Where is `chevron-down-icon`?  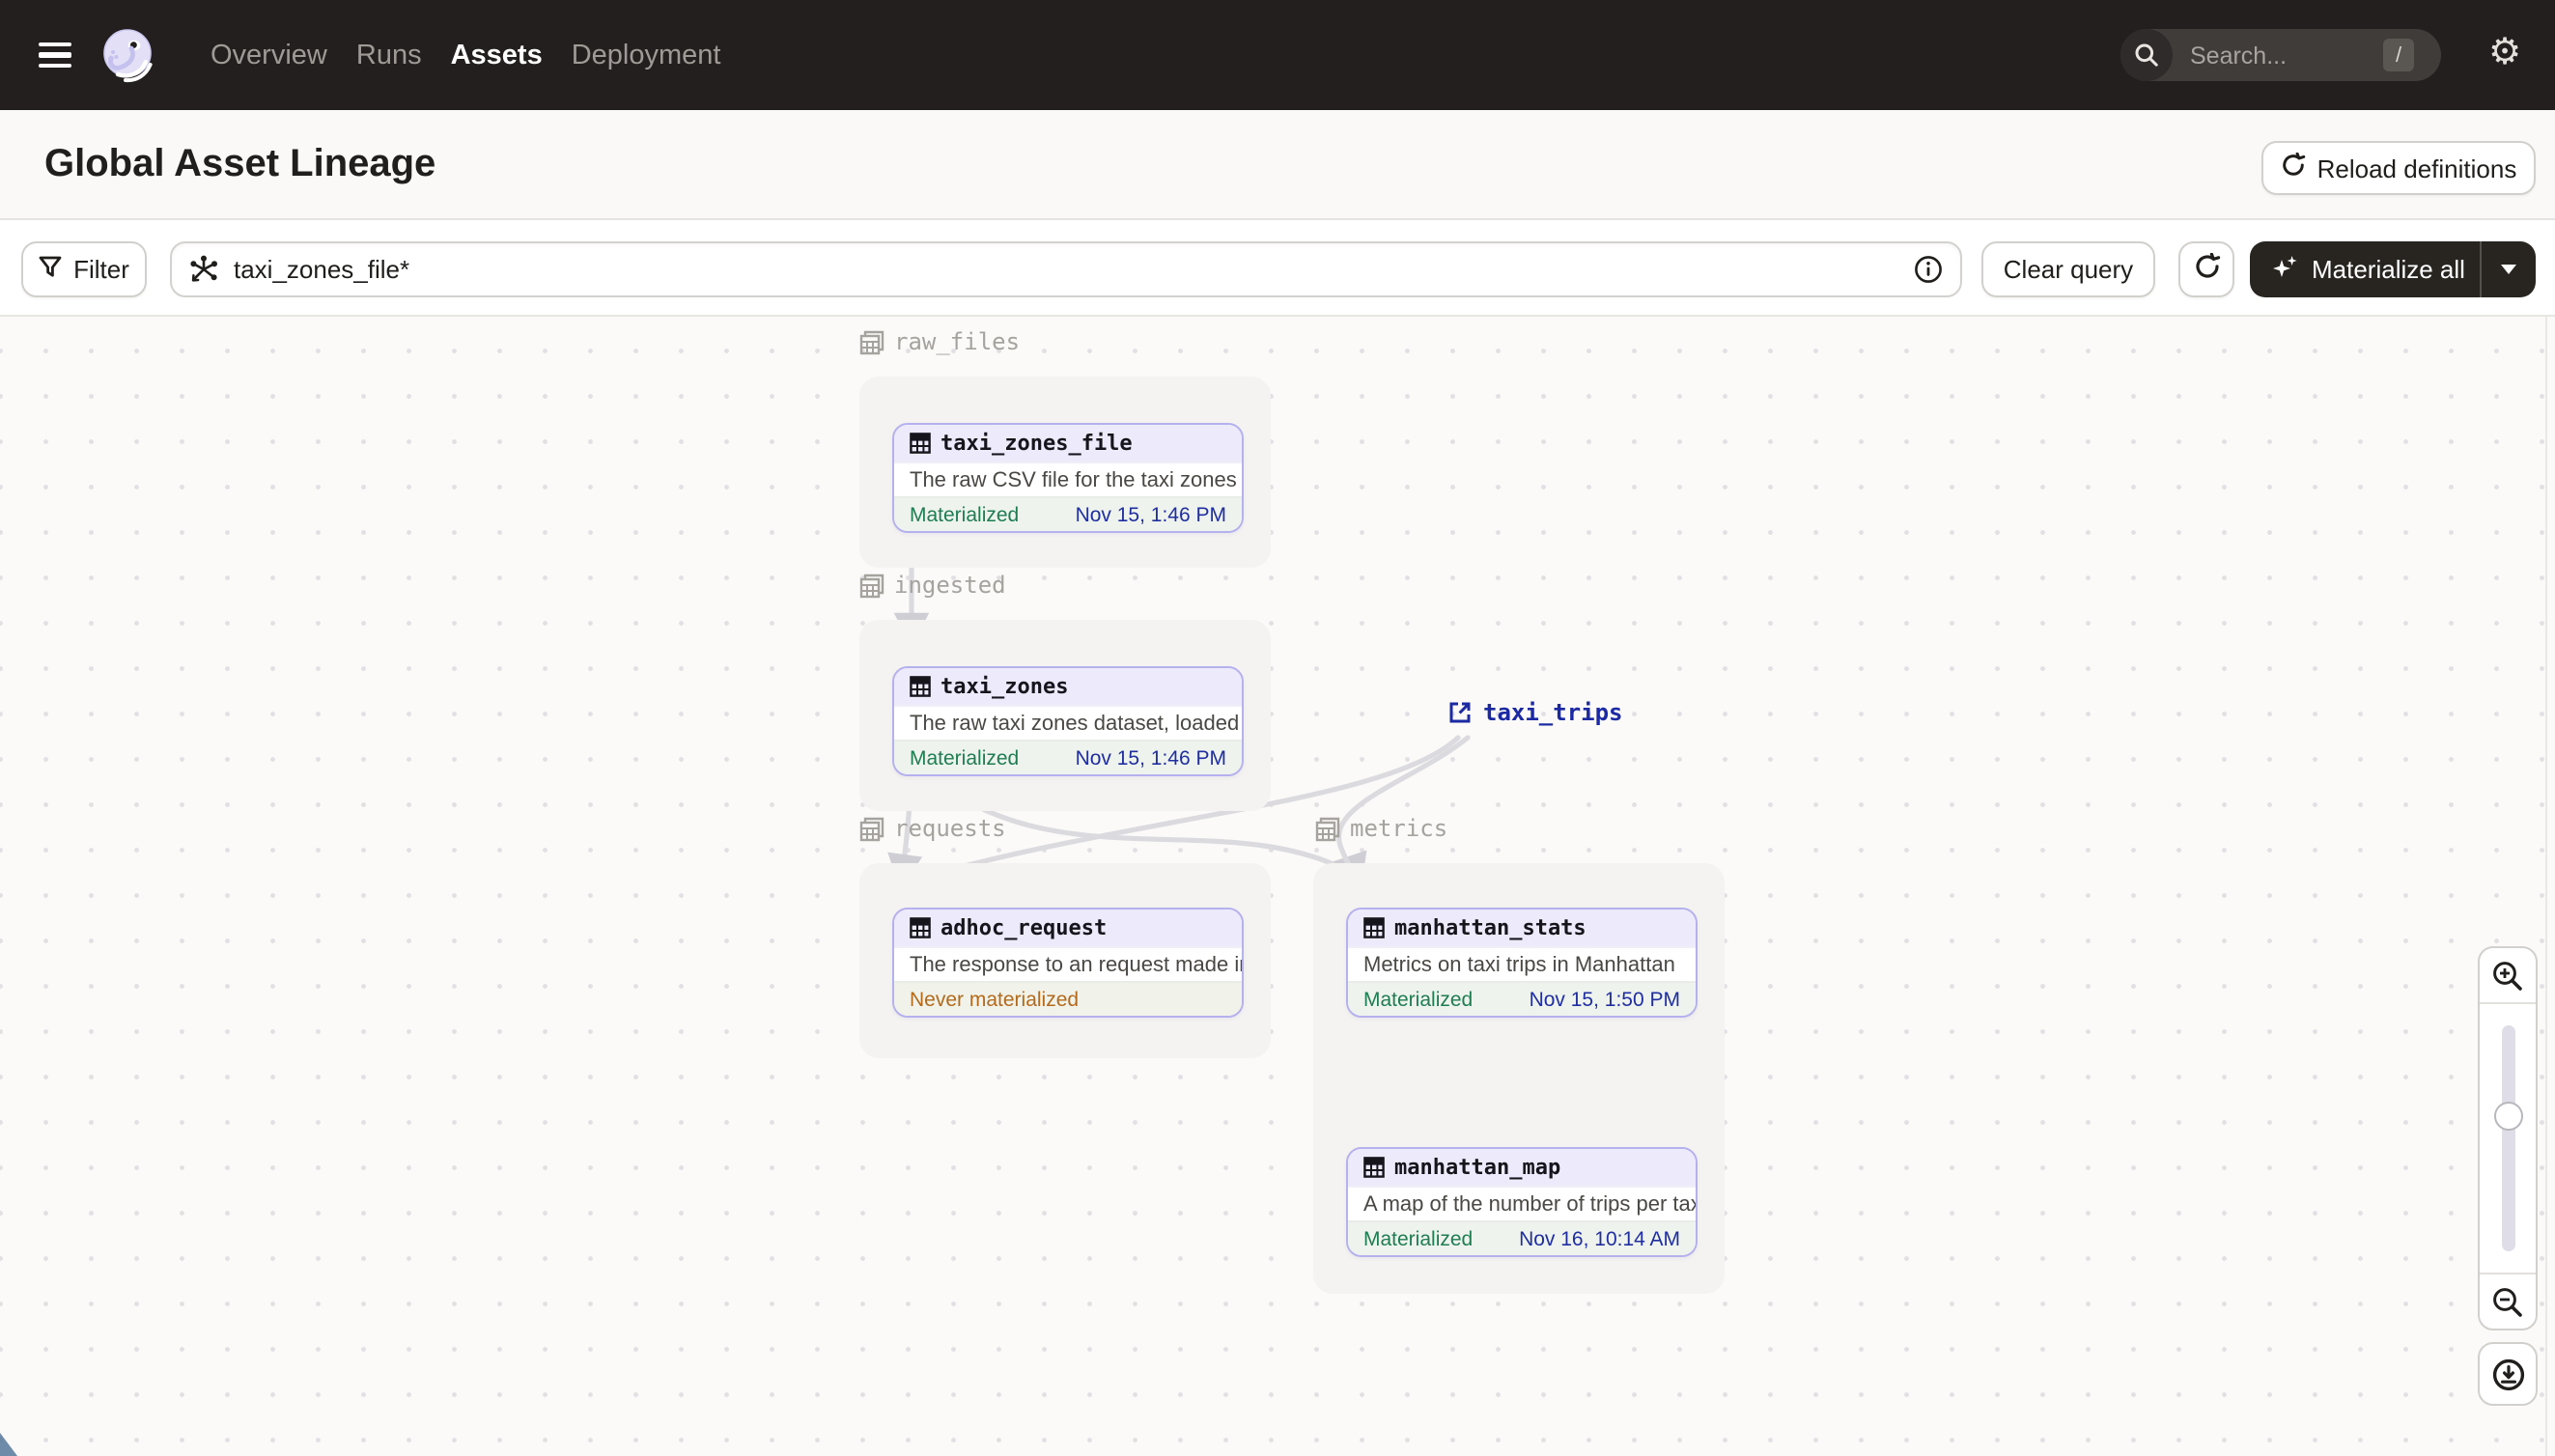 chevron-down-icon is located at coordinates (2508, 269).